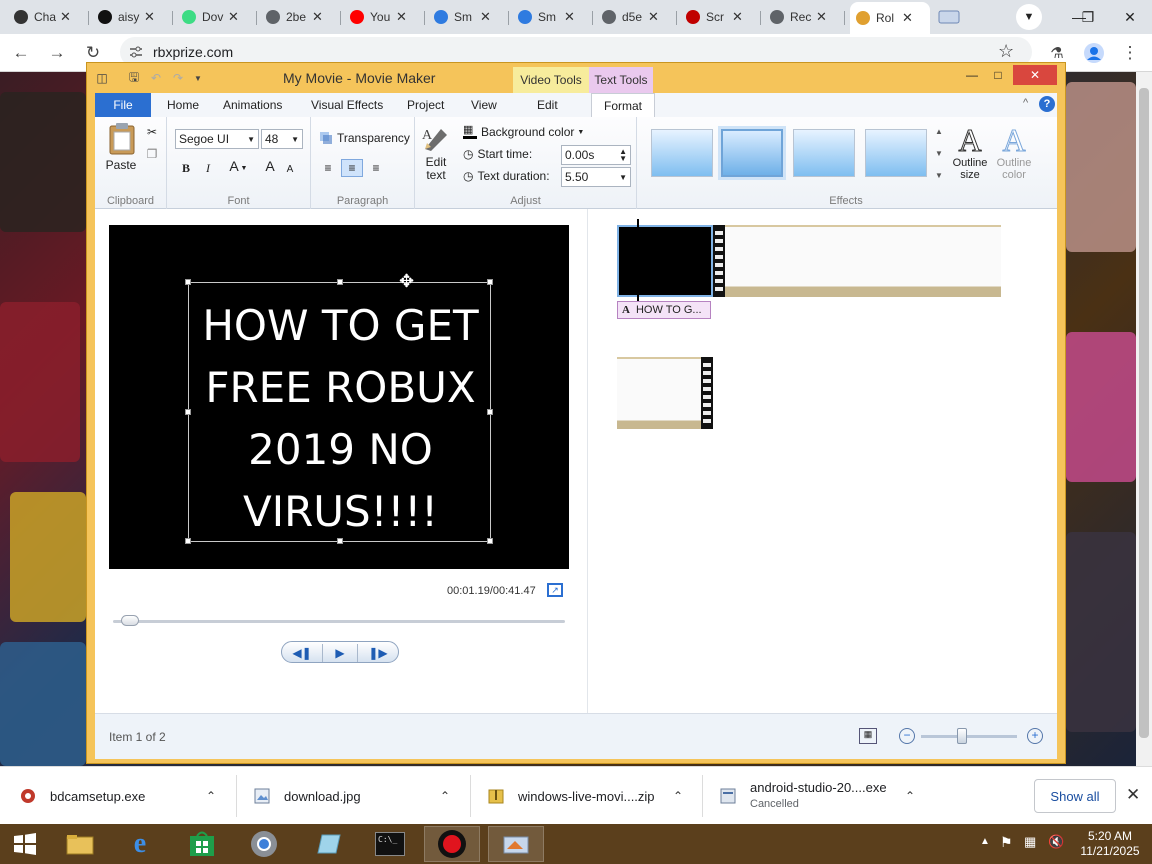 The width and height of the screenshot is (1152, 864). Describe the element at coordinates (152, 154) in the screenshot. I see `copy-icon: ❐` at that location.